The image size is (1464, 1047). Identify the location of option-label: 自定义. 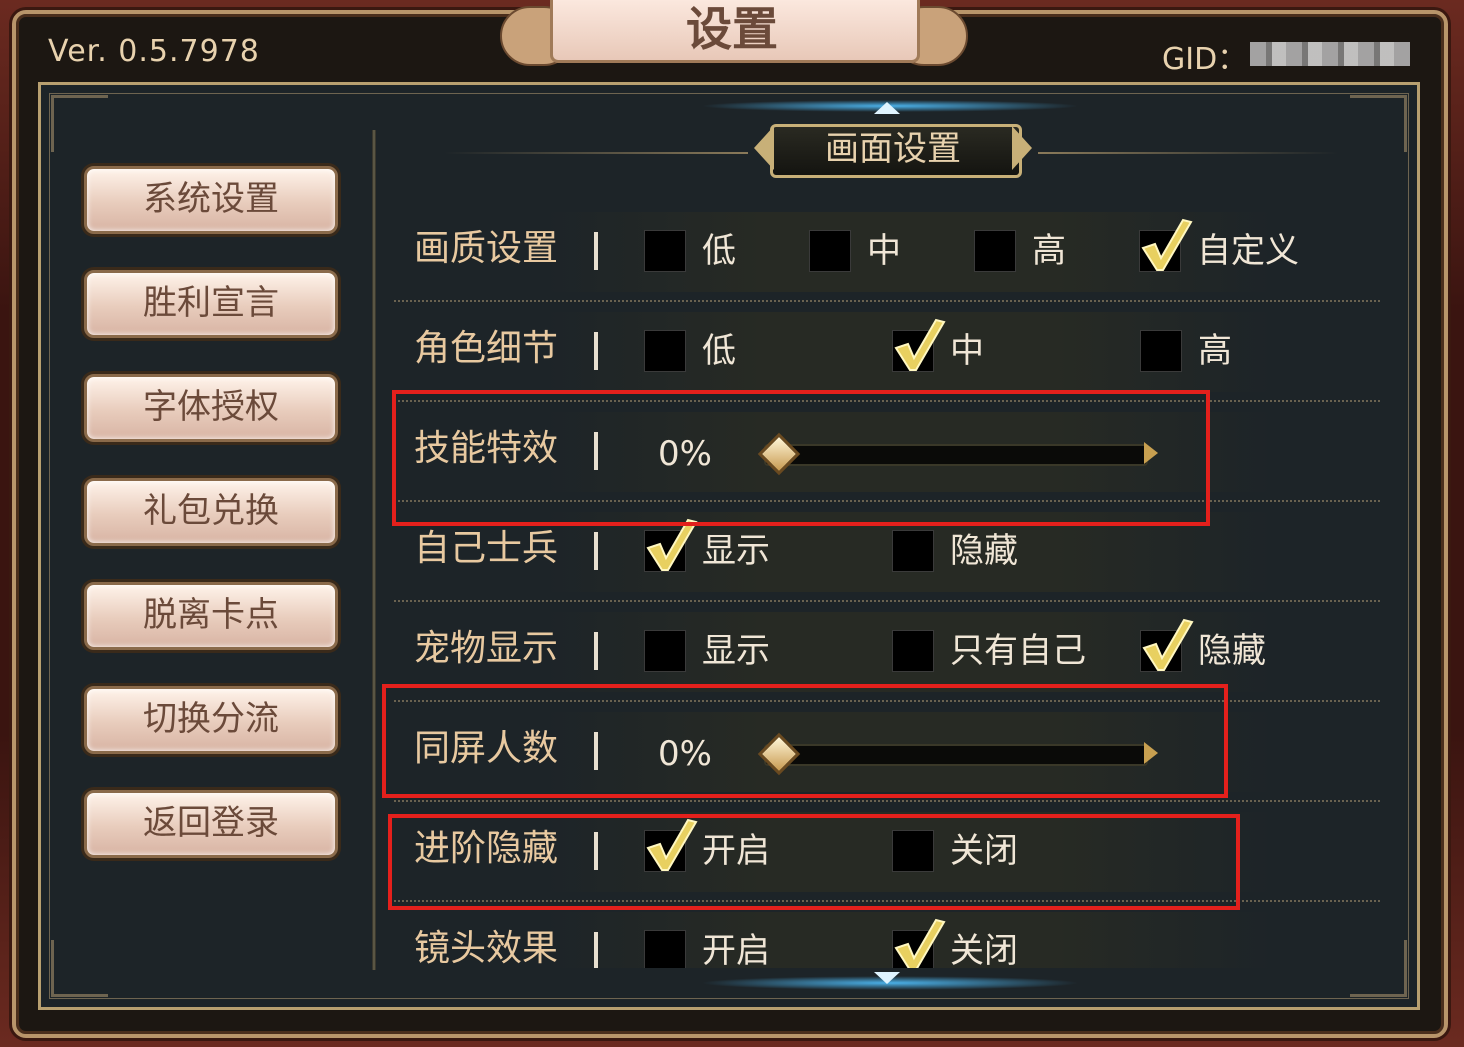
(1248, 251).